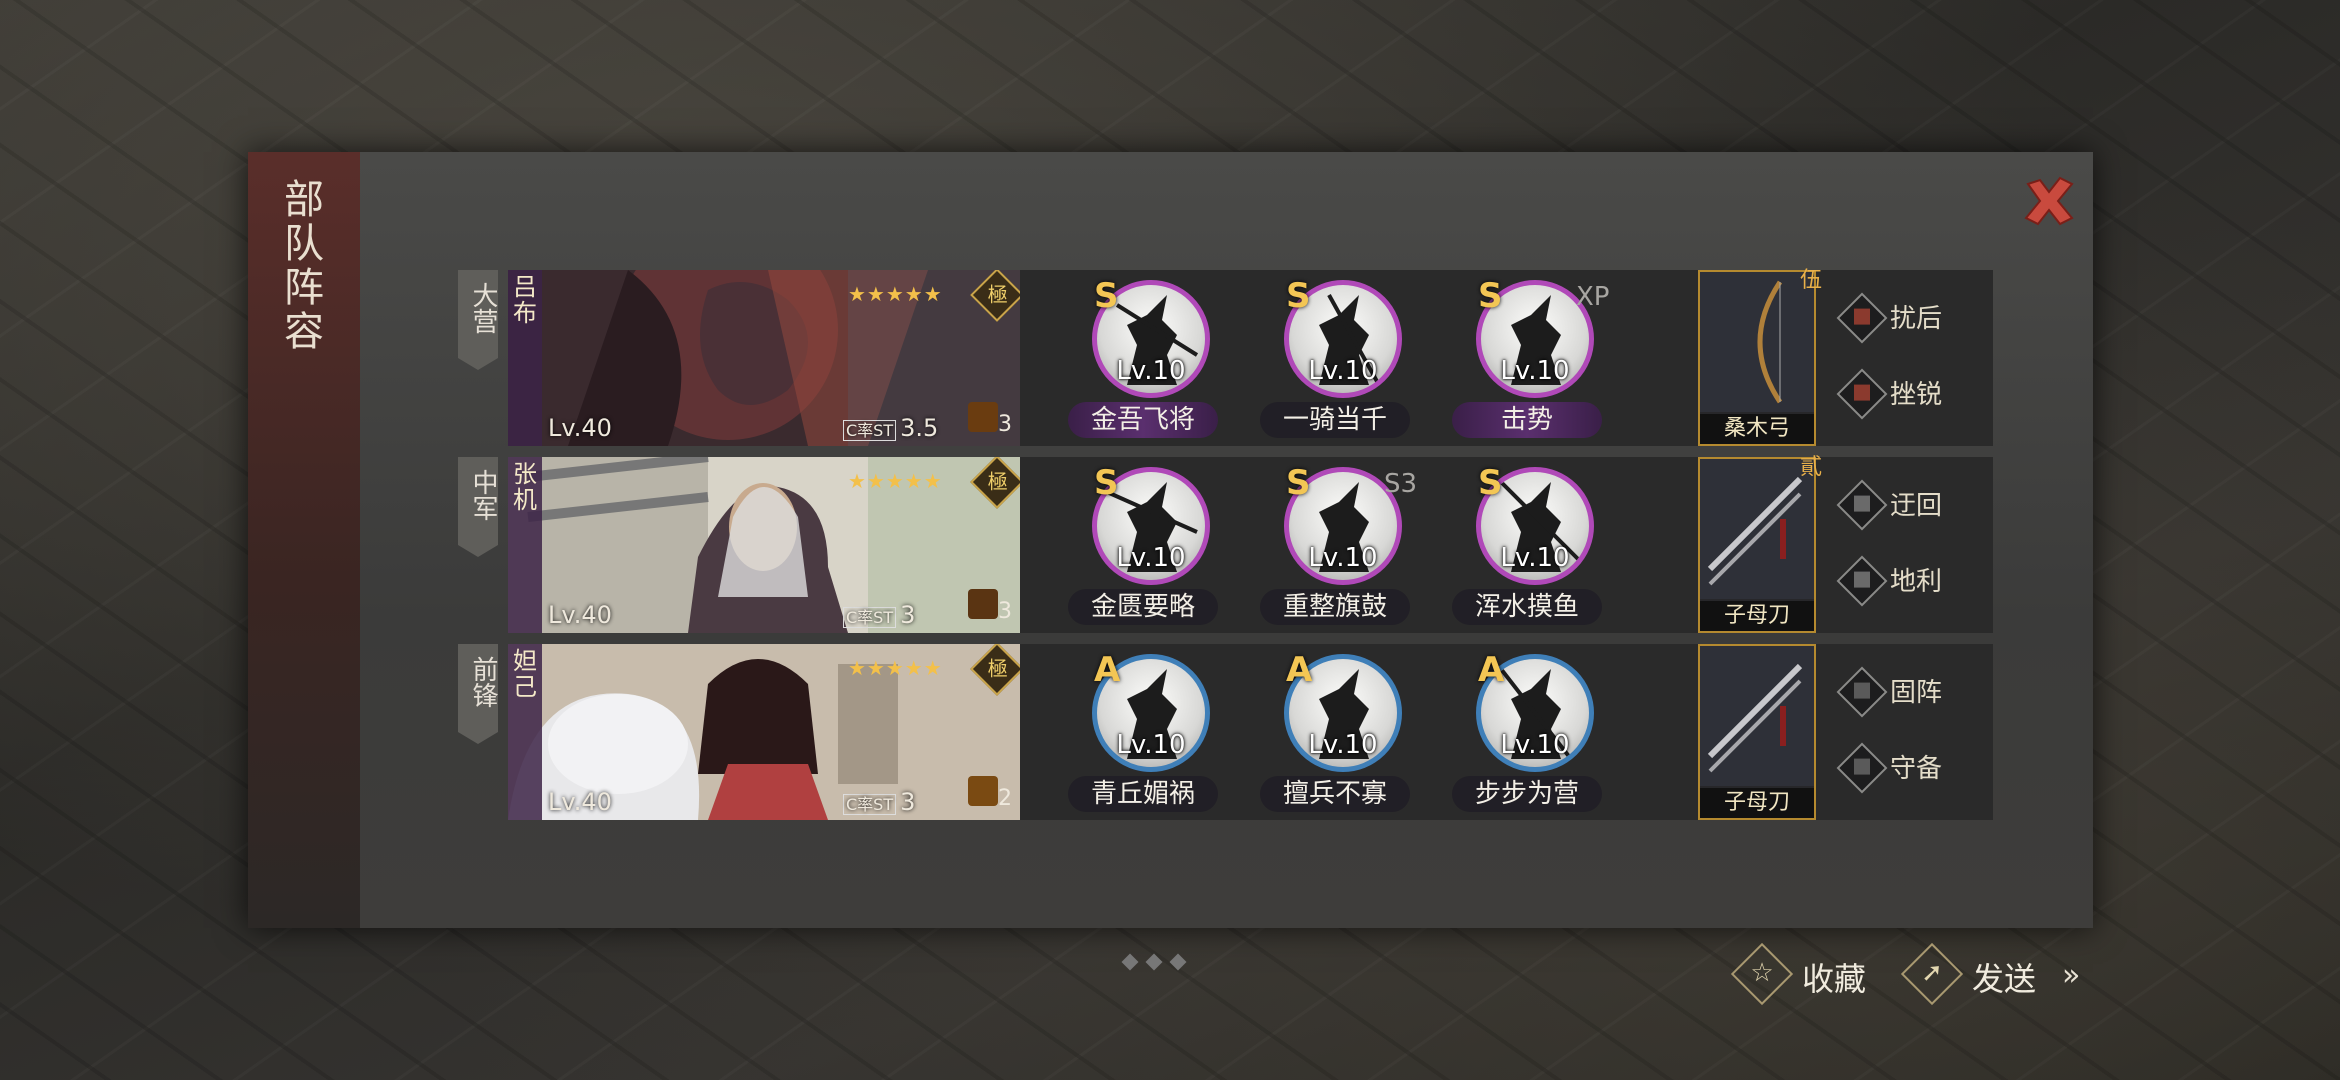 The height and width of the screenshot is (1080, 2340). What do you see at coordinates (525, 732) in the screenshot?
I see `hero-name: 妲己` at bounding box center [525, 732].